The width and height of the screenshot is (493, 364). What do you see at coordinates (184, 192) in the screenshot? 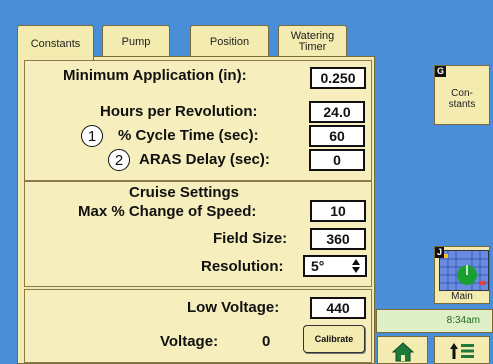
I see `cruise-settings-title: Cruise Settings` at bounding box center [184, 192].